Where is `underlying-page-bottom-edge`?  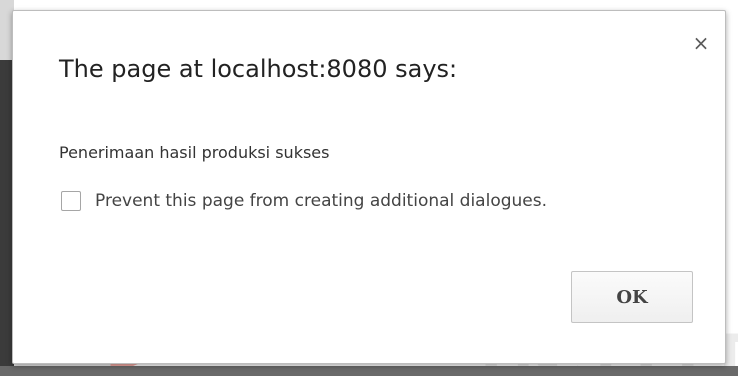 underlying-page-bottom-edge is located at coordinates (369, 371).